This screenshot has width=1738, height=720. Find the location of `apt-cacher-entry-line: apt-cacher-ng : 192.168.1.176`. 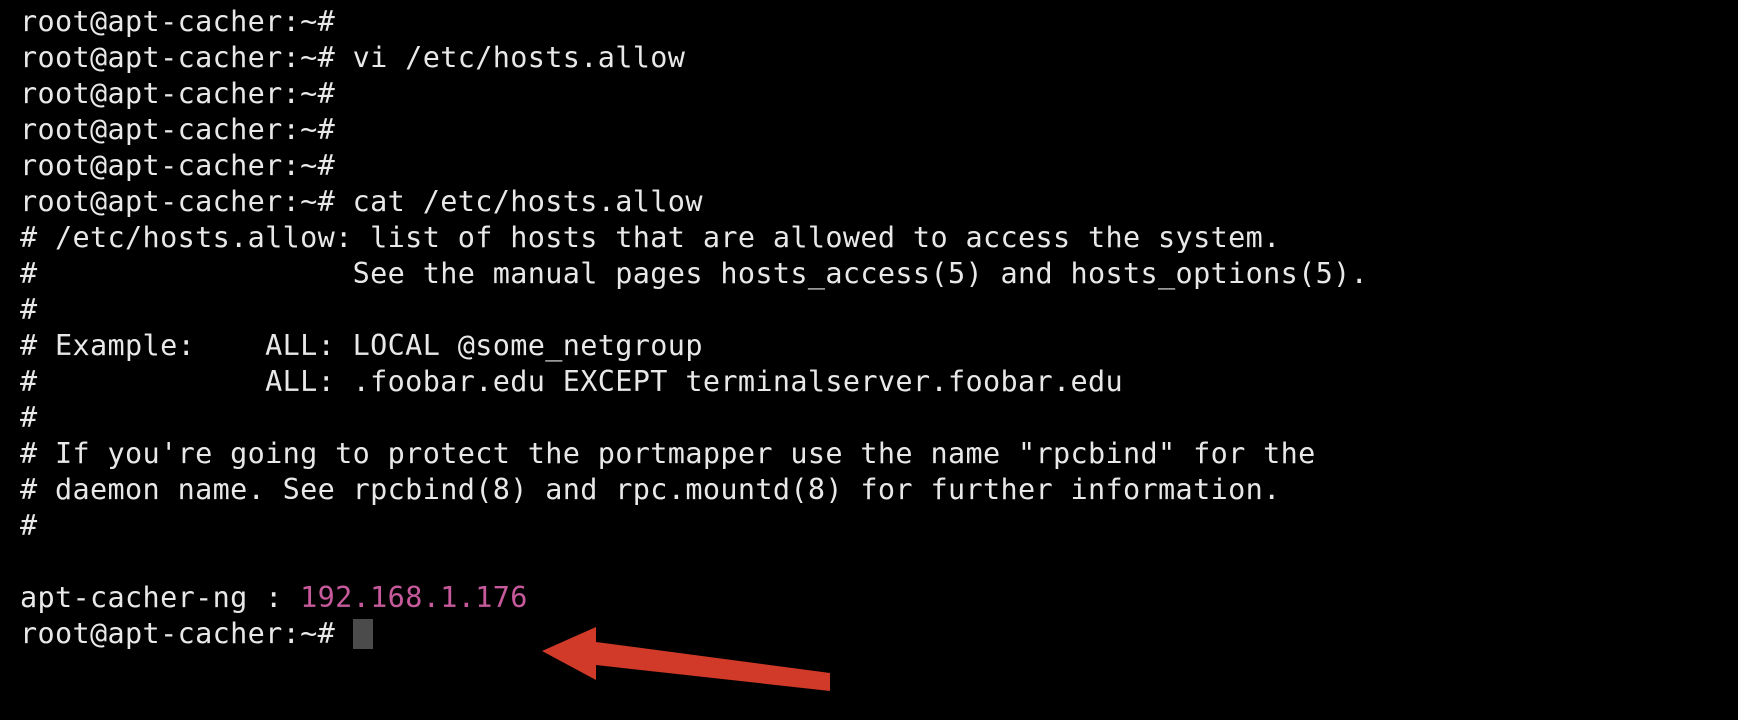

apt-cacher-entry-line: apt-cacher-ng : 192.168.1.176 is located at coordinates (870, 598).